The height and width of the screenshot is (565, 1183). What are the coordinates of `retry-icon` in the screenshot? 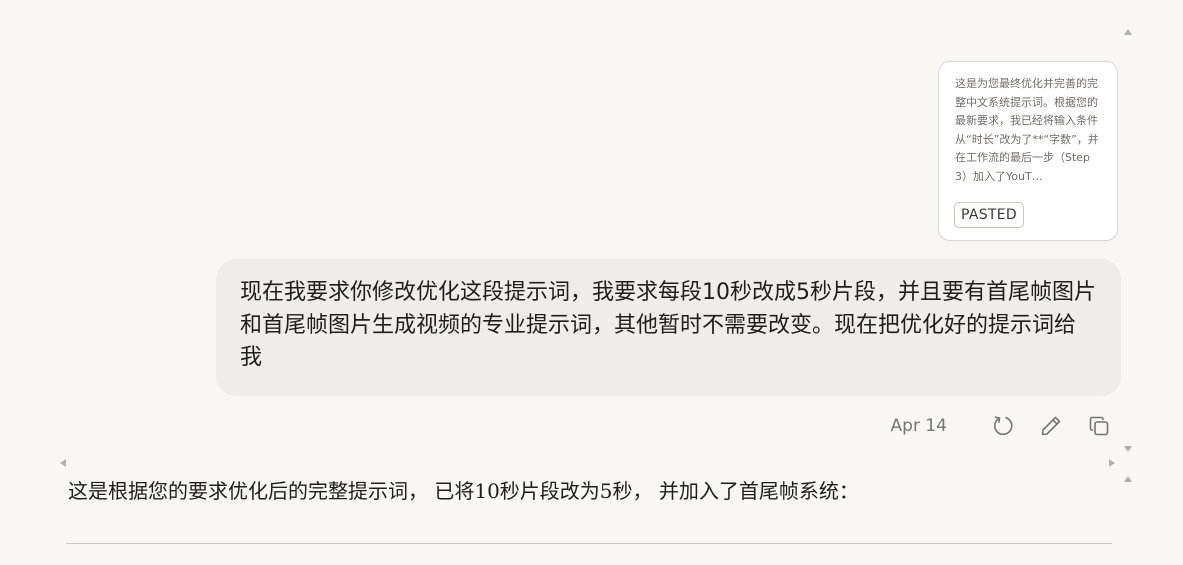 It's located at (1003, 426).